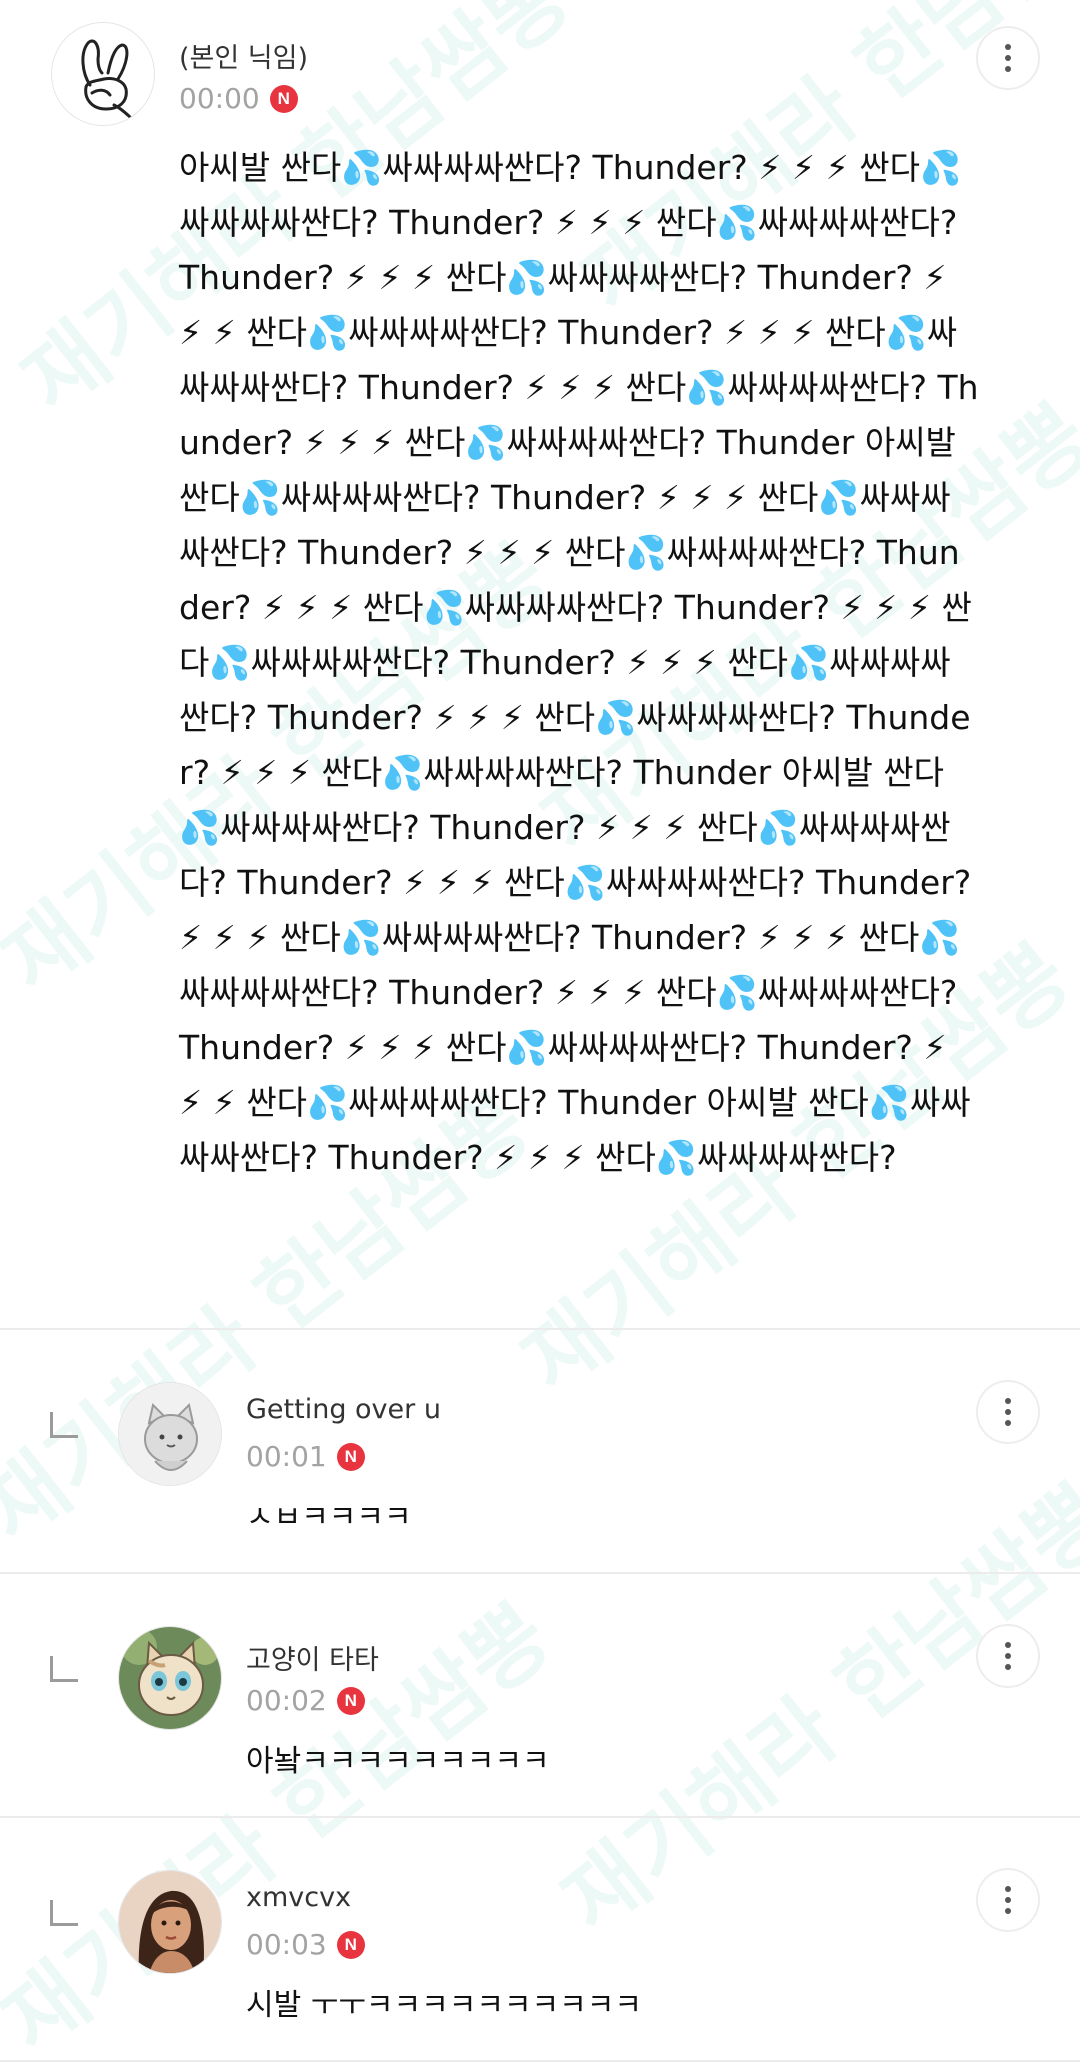  Describe the element at coordinates (540, 1940) in the screenshot. I see `reply-comment: xmvcvx 00:03 N 시발 ㅜㅜㅋㅋㅋㅋㅋㅋㅋㅋㅋㅋ` at that location.